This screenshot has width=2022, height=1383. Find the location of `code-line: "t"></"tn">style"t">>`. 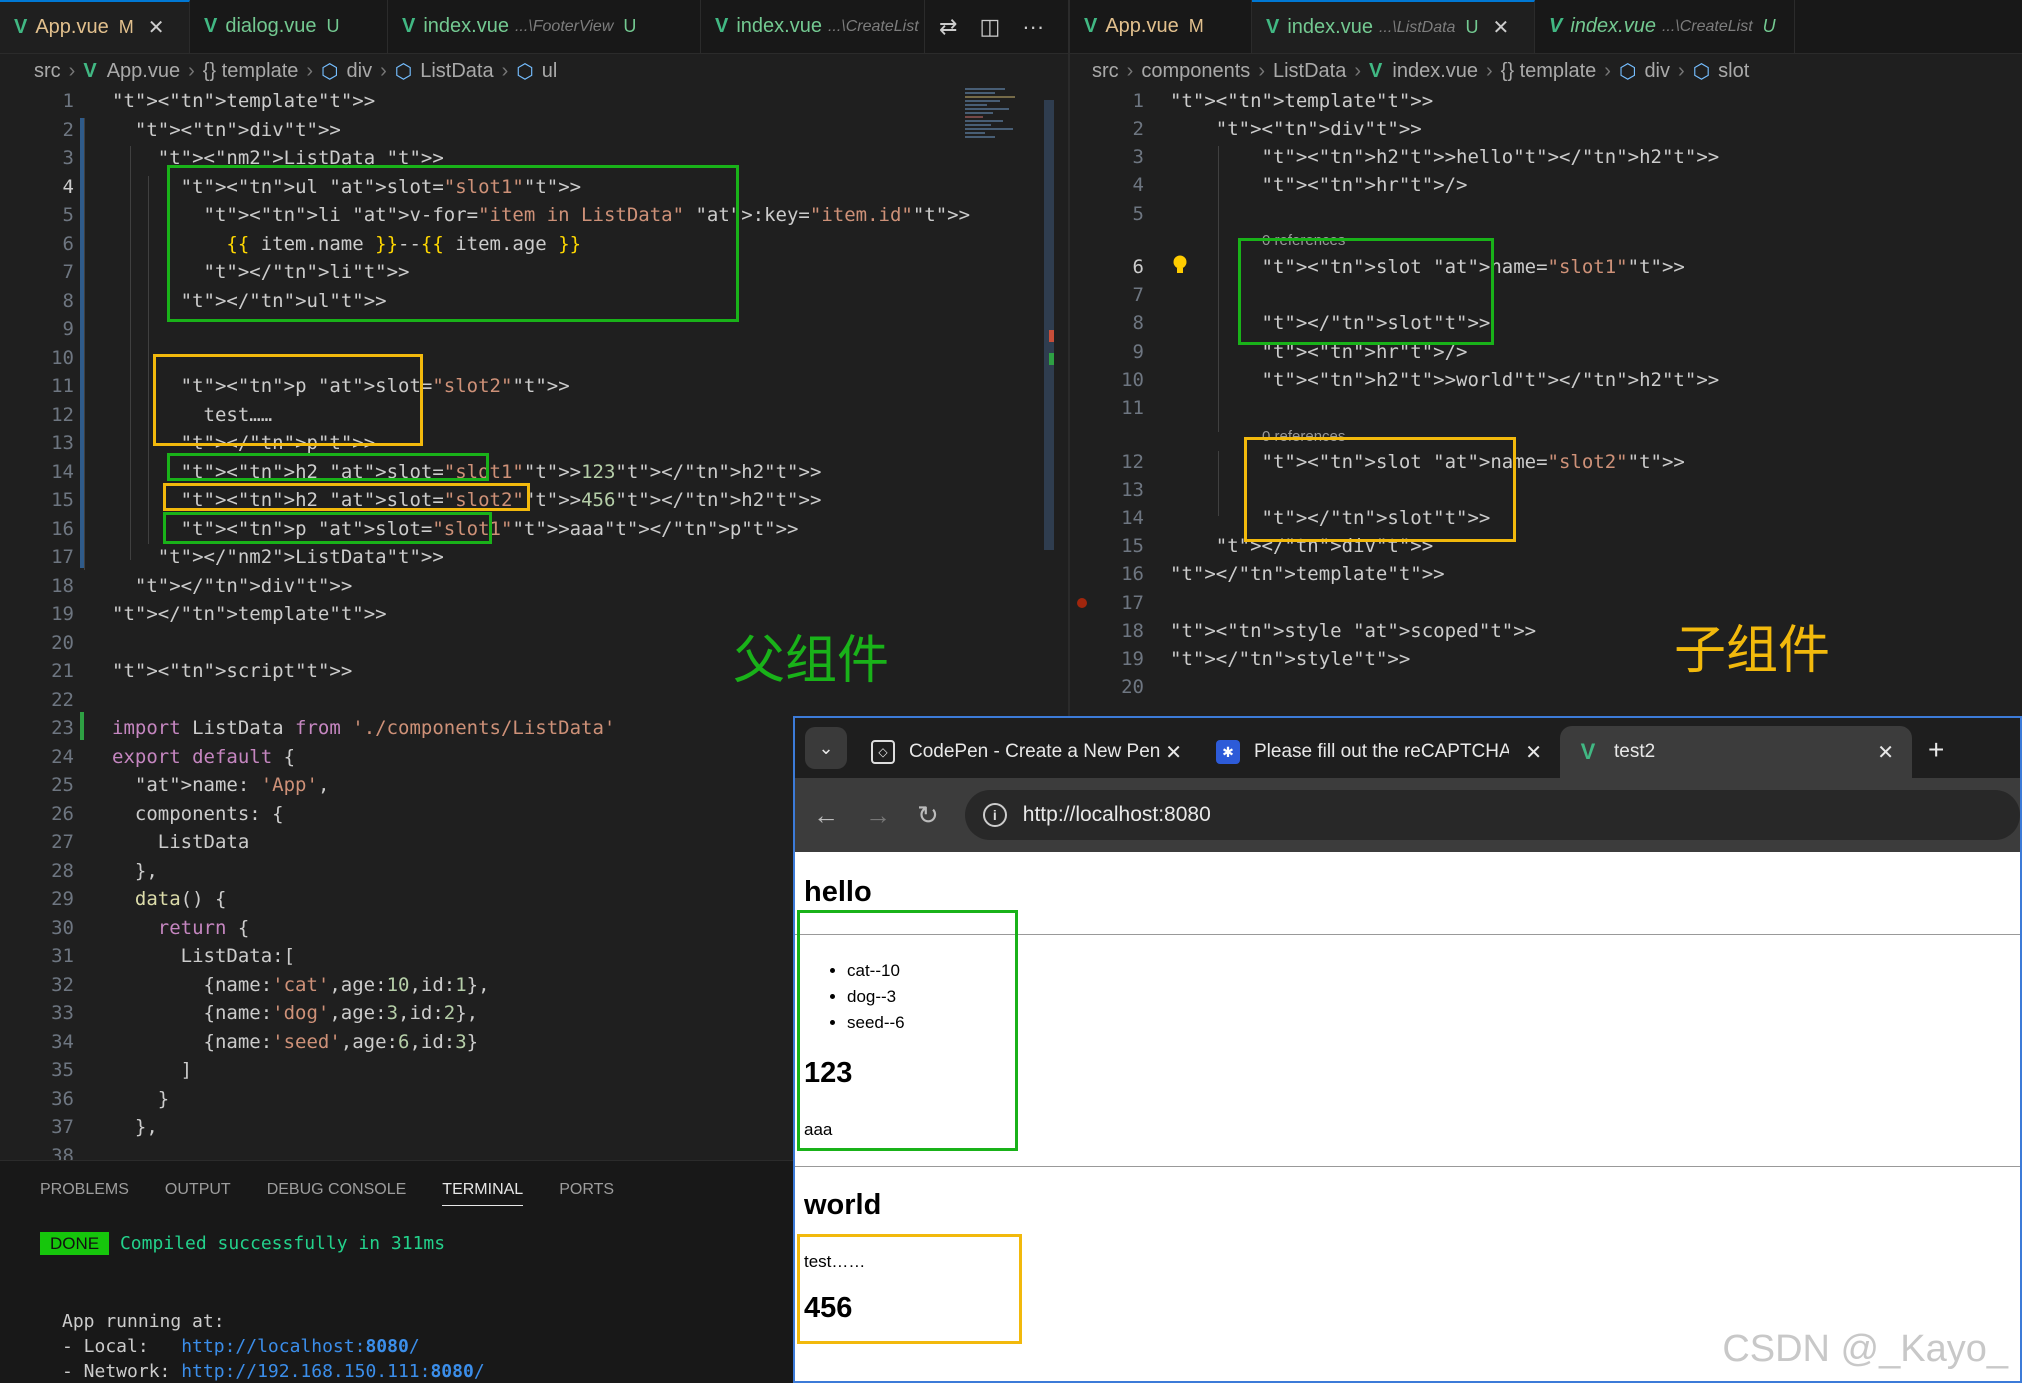

code-line: "t"></"tn">style"t">> is located at coordinates (1290, 659).